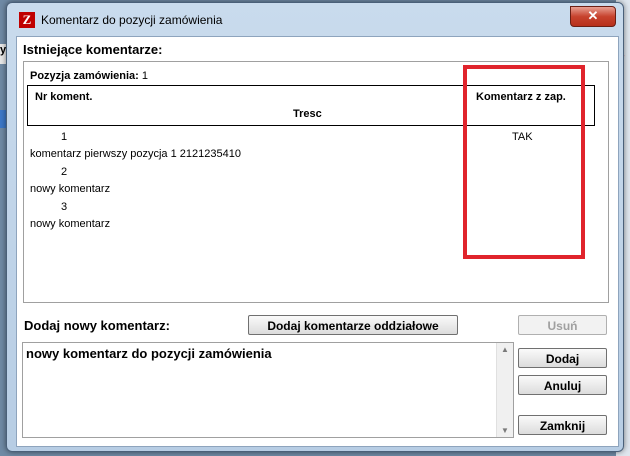 The width and height of the screenshot is (630, 456). Describe the element at coordinates (505, 349) in the screenshot. I see `scroll-up-icon: ▲` at that location.